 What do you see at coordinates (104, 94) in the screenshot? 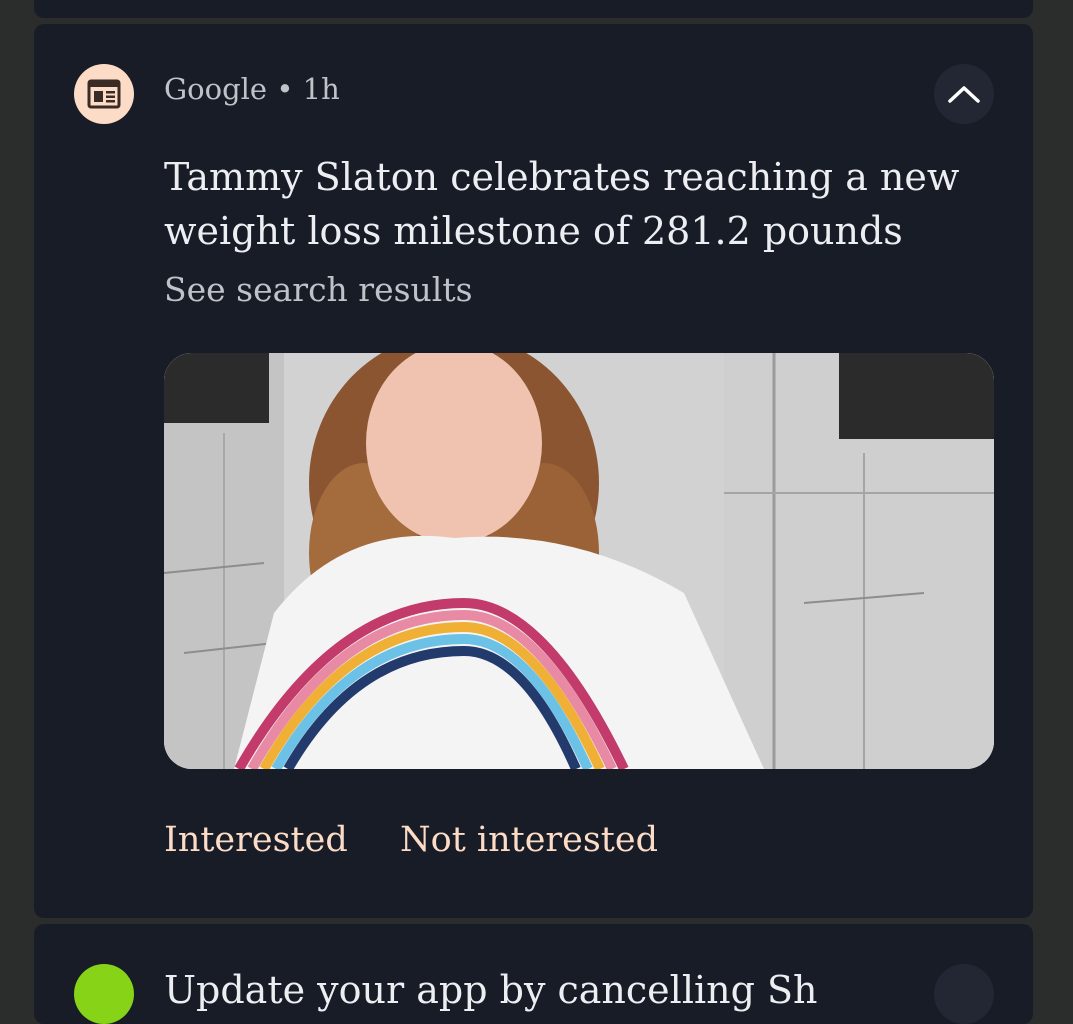
I see `news-feed-icon` at bounding box center [104, 94].